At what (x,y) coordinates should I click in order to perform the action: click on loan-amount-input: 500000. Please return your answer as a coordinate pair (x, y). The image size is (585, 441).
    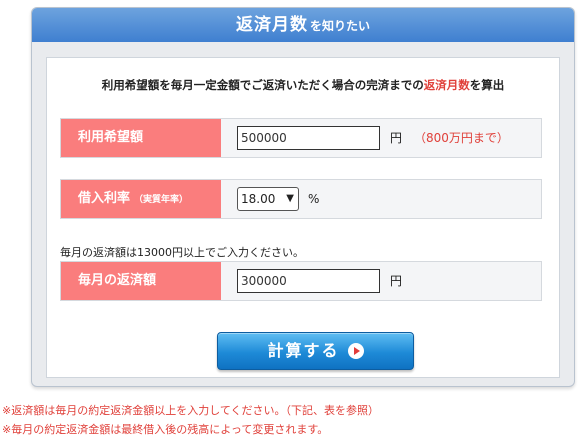
    Looking at the image, I should click on (308, 138).